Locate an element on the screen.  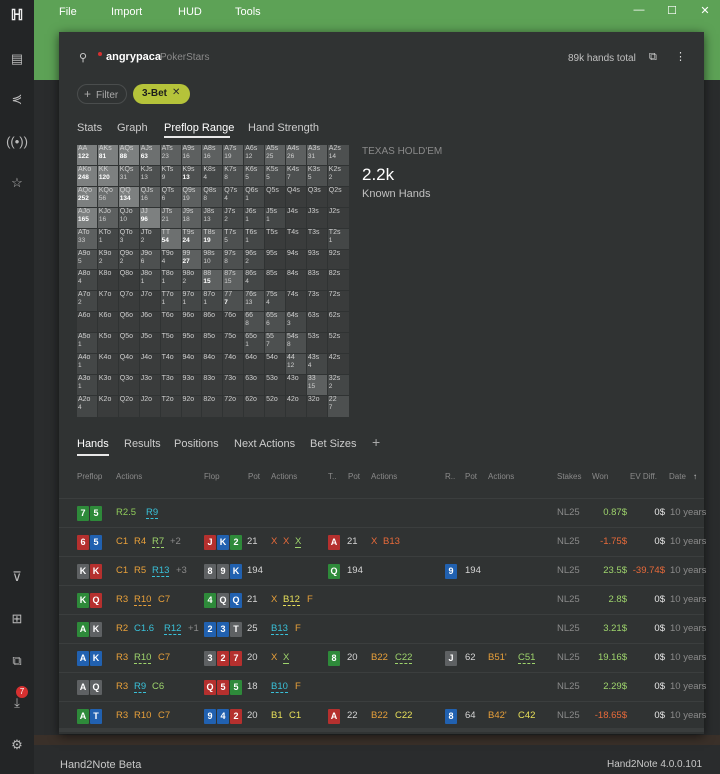
range-cell: 65s 6 is located at coordinates (275, 323).